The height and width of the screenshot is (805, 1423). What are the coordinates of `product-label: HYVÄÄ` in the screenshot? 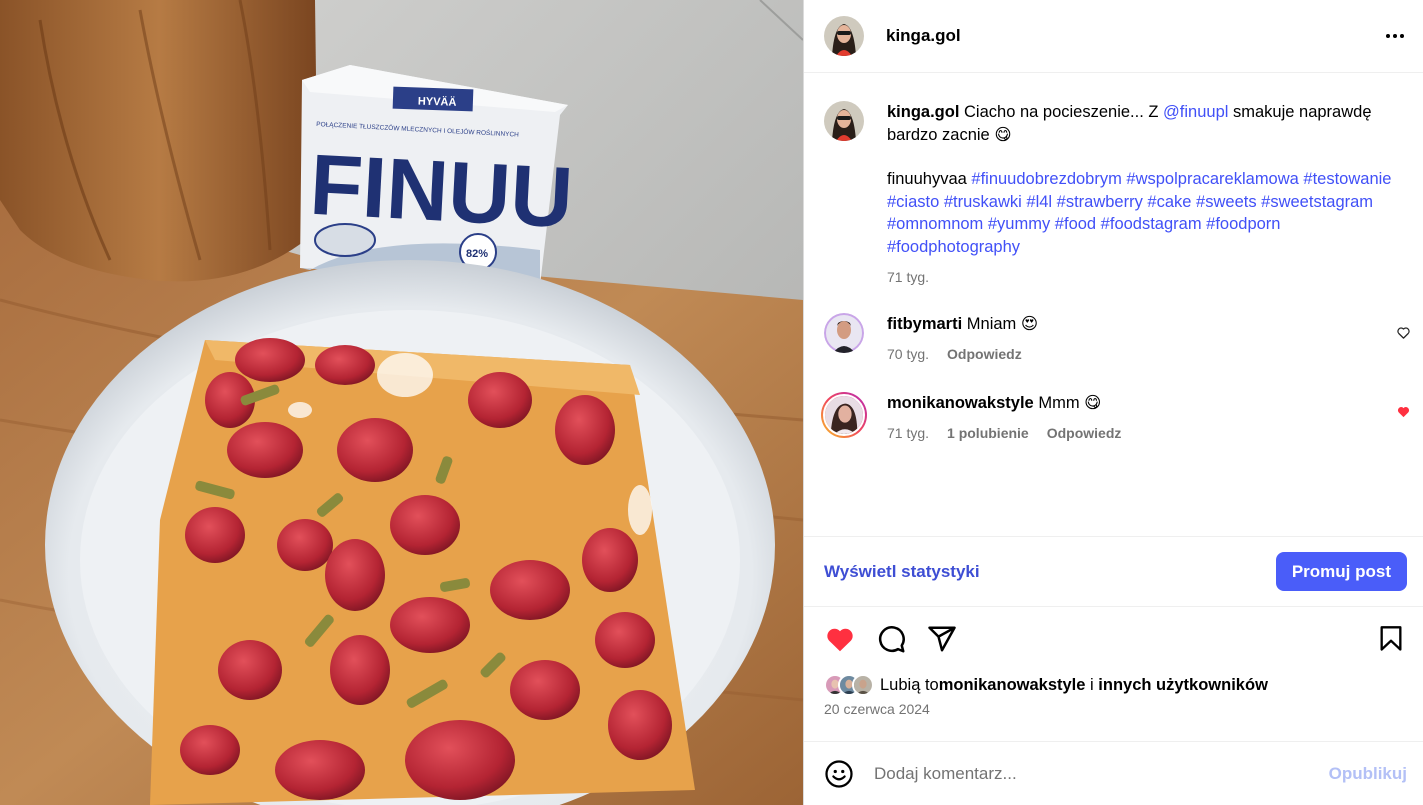 It's located at (437, 101).